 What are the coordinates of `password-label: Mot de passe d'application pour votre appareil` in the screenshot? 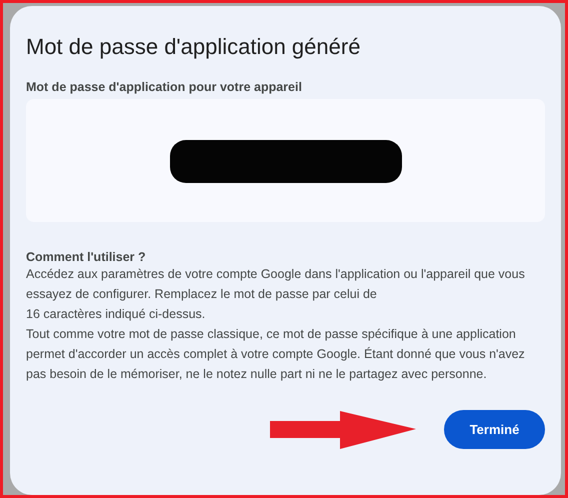 It's located at (164, 87).